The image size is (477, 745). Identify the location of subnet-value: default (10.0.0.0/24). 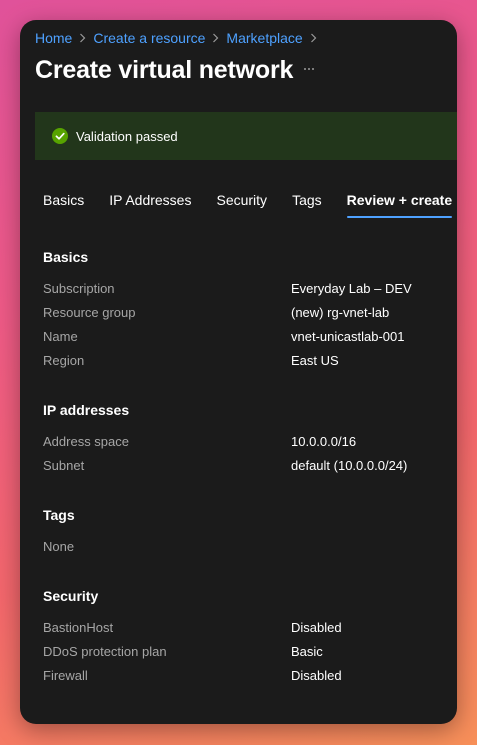
(349, 465).